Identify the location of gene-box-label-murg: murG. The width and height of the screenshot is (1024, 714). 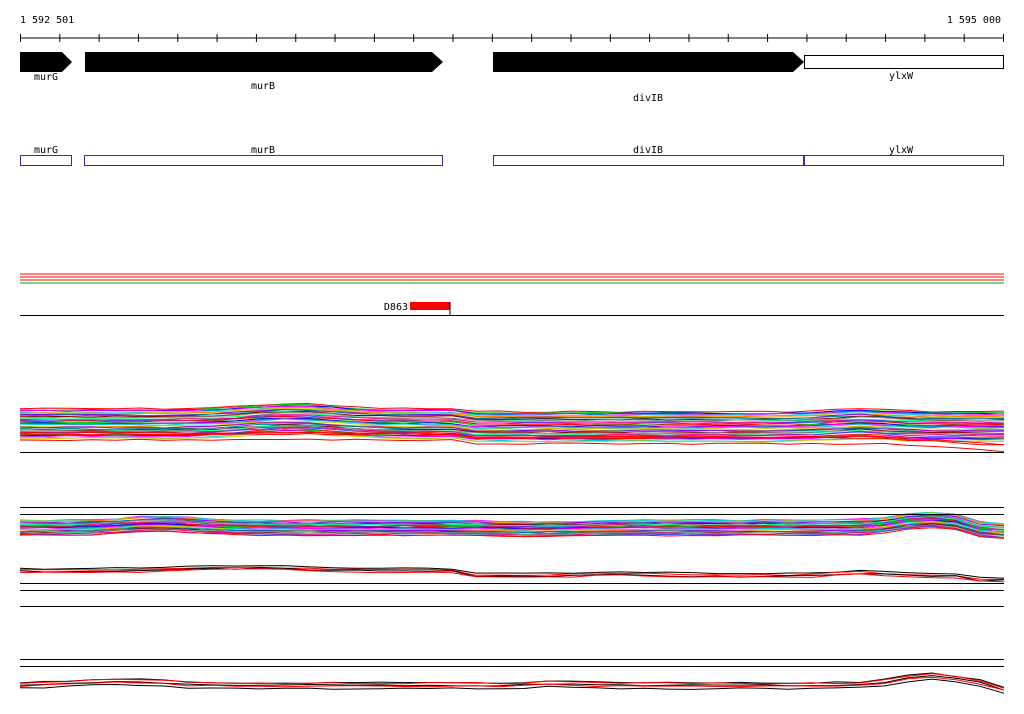
(46, 150).